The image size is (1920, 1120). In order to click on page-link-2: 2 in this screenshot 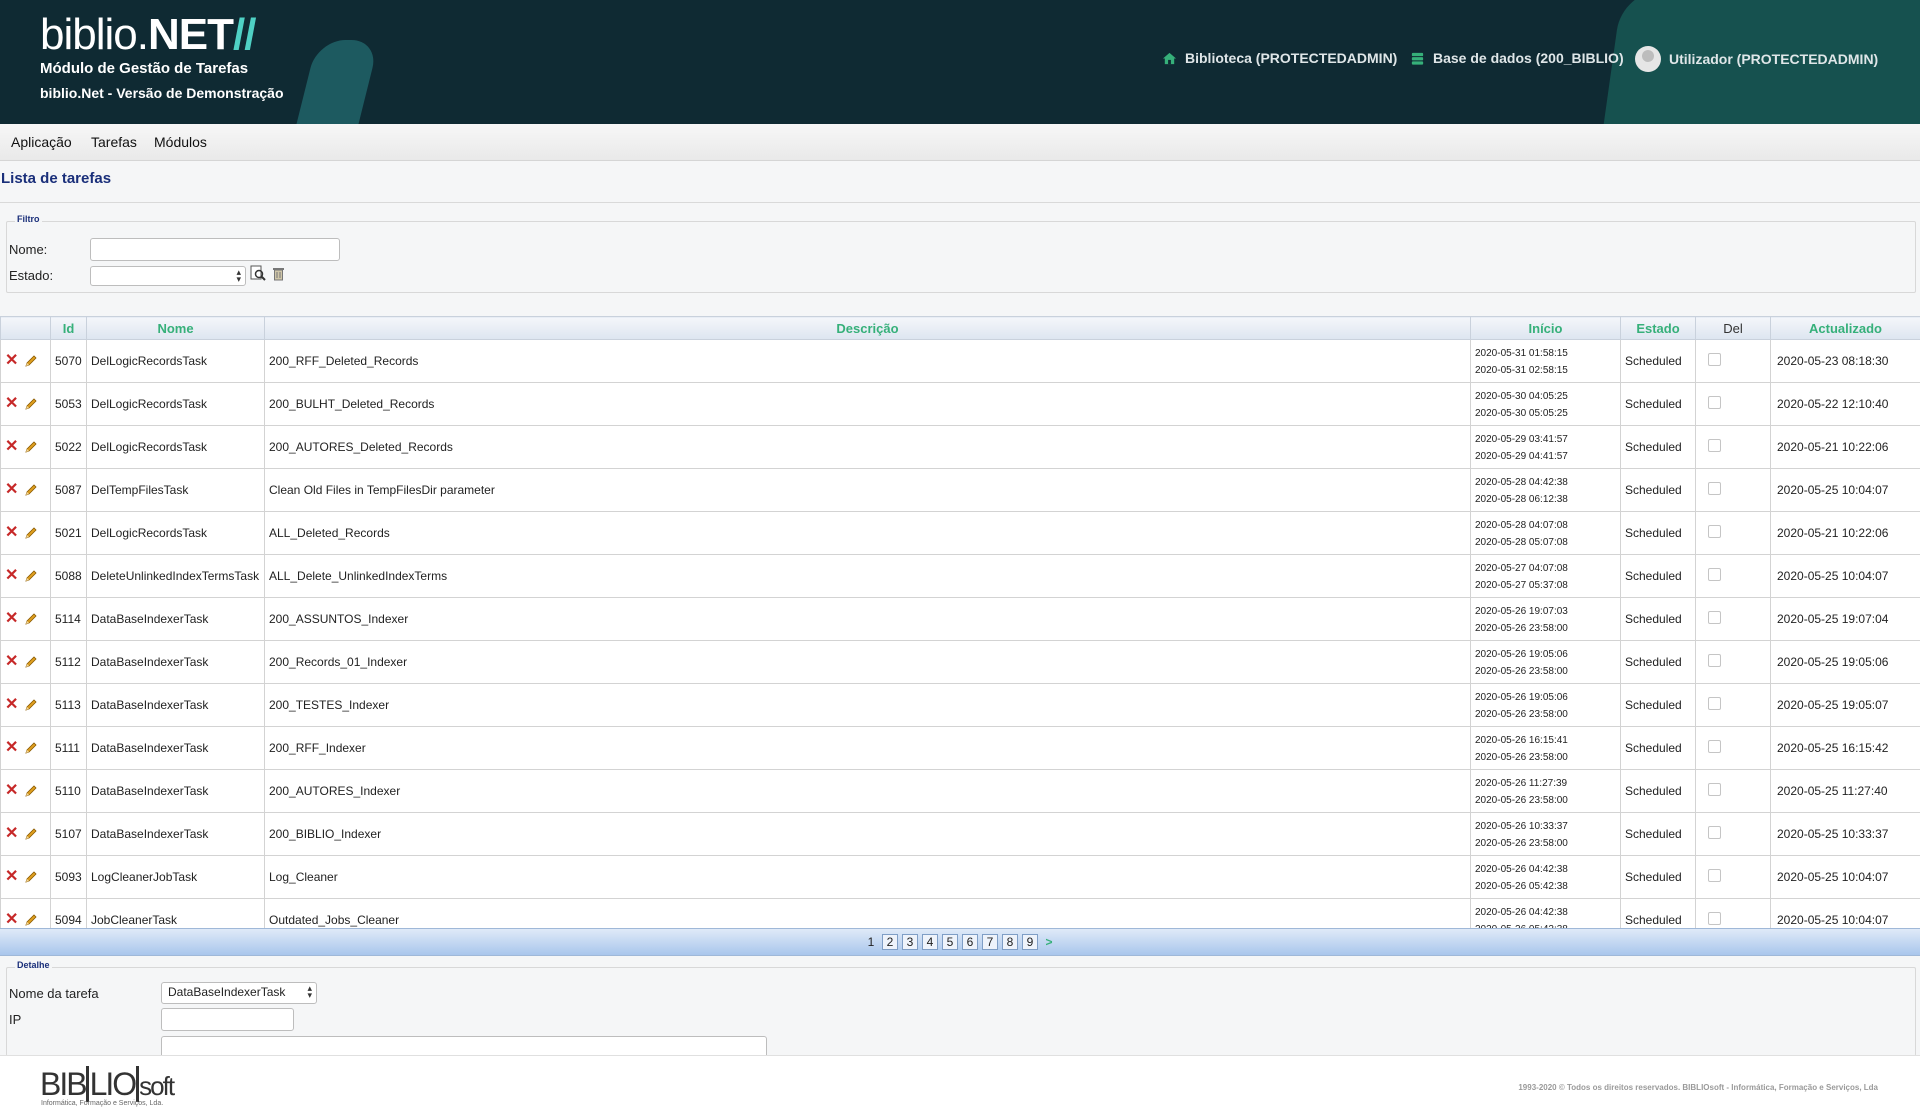, I will do `click(890, 942)`.